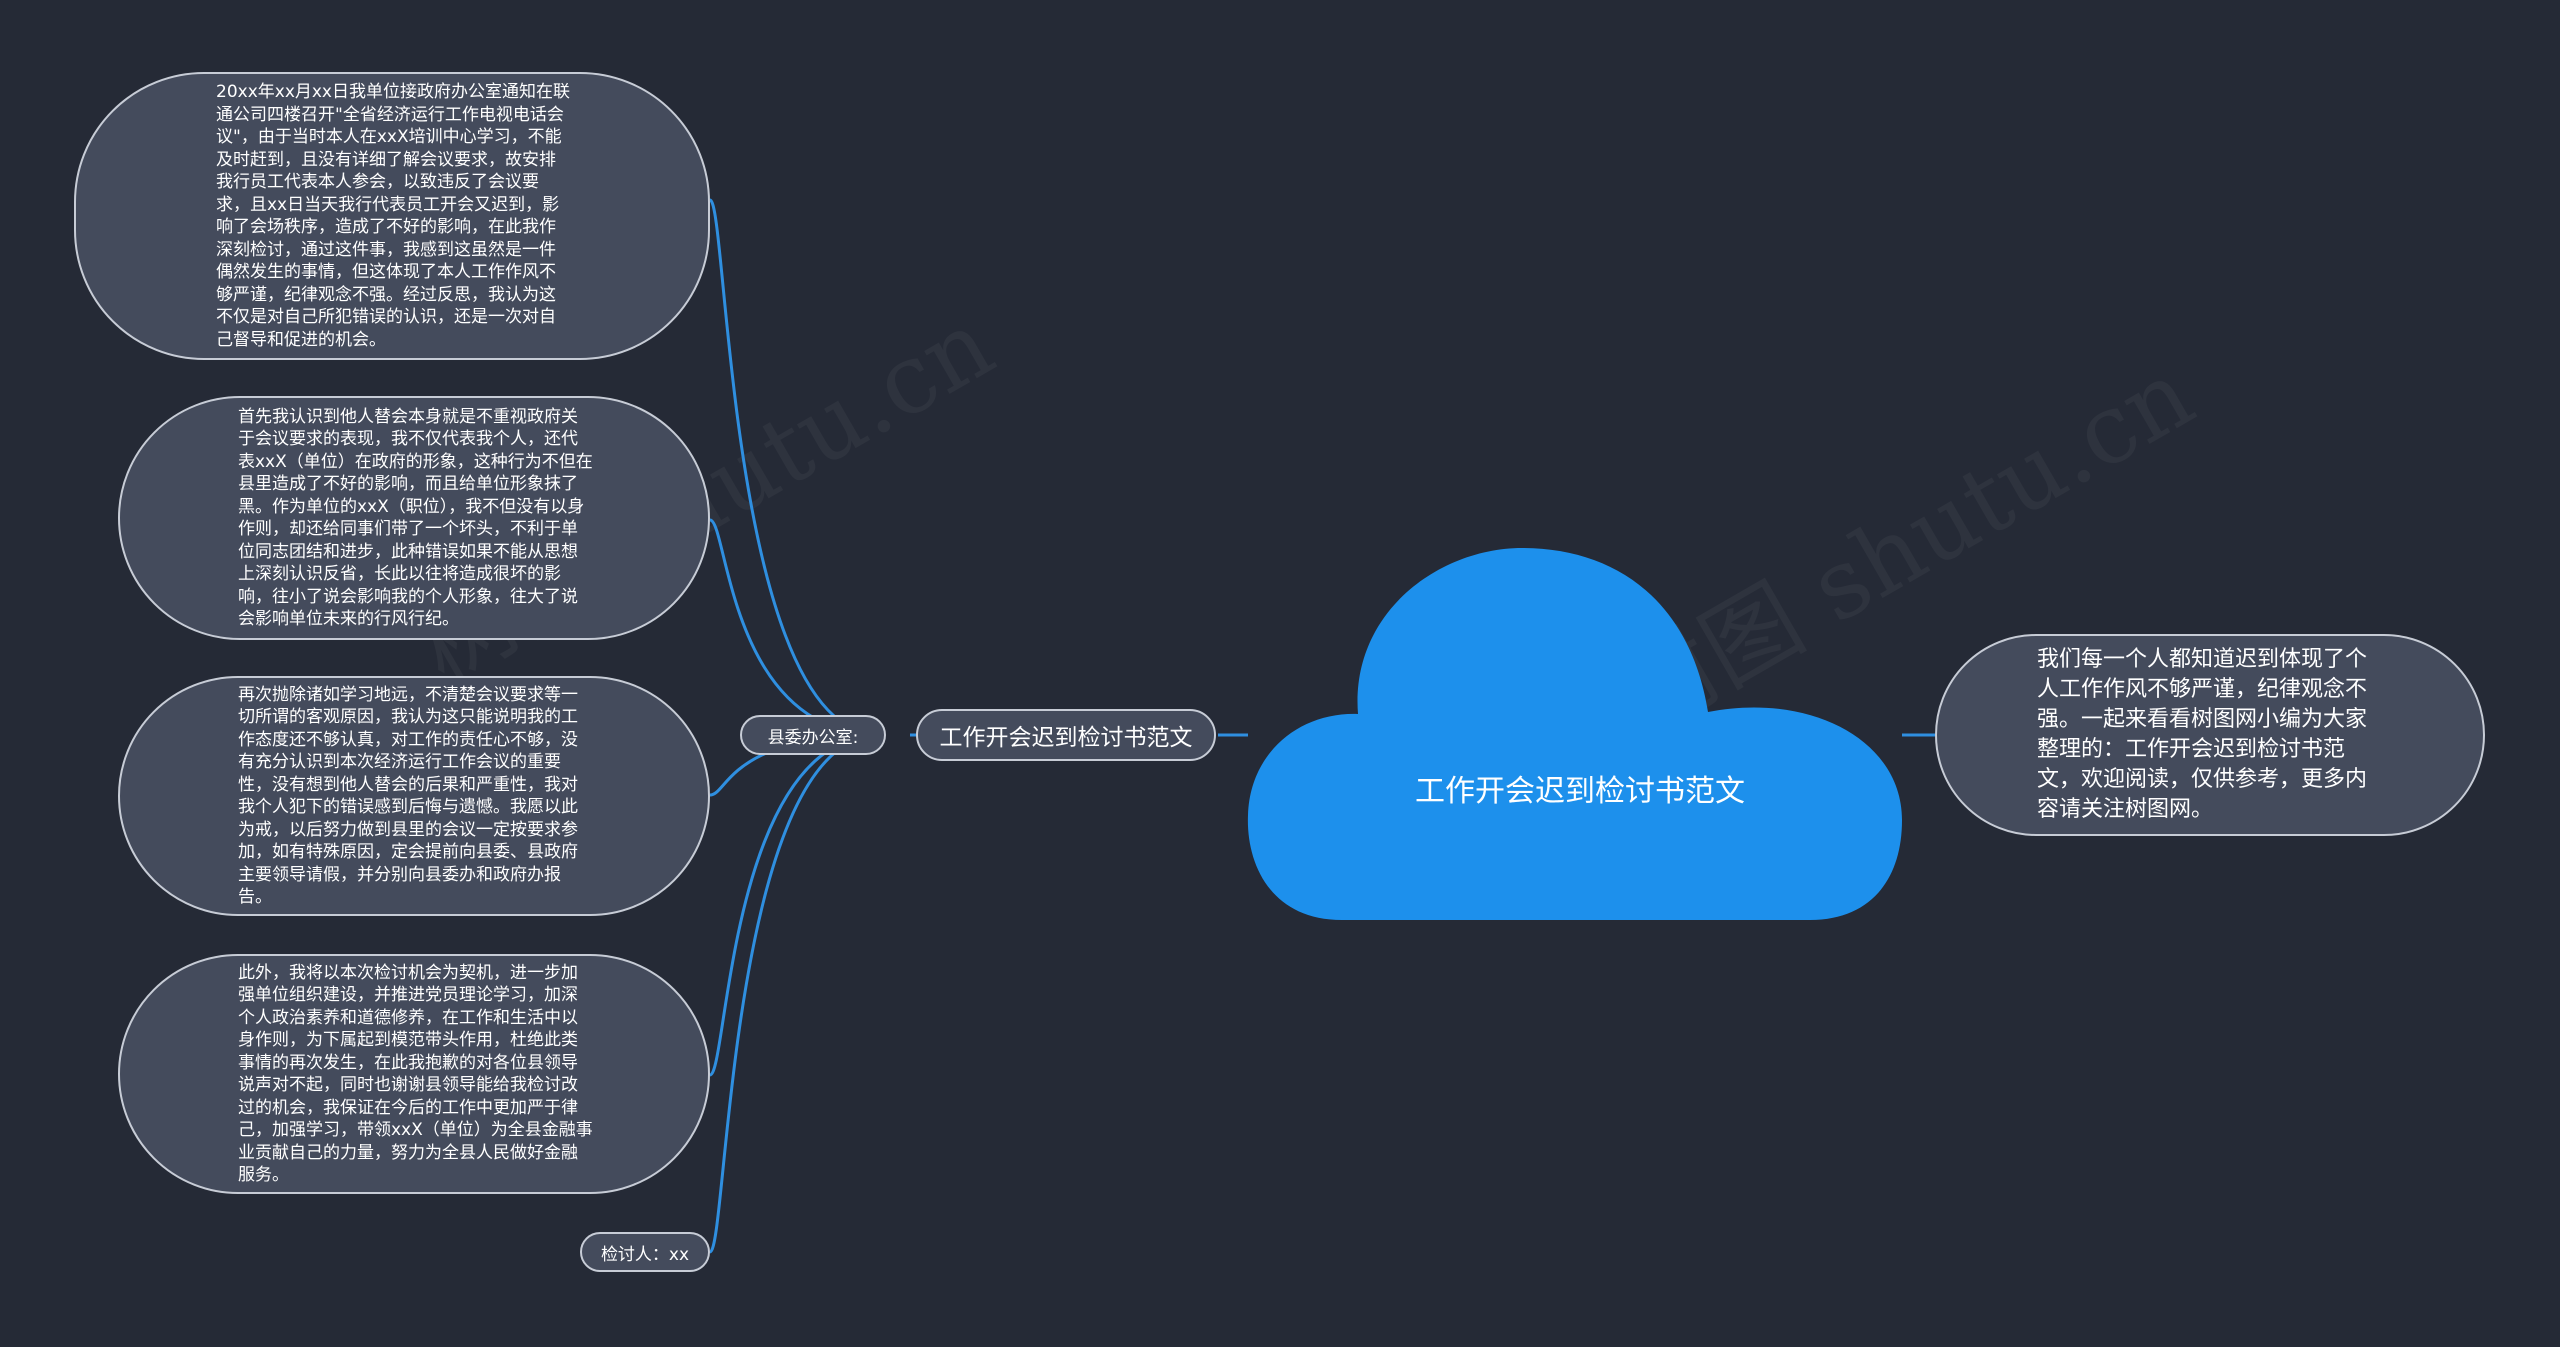 This screenshot has height=1347, width=2560. What do you see at coordinates (1066, 735) in the screenshot?
I see `branch-node: 工作开会迟到检讨书范文` at bounding box center [1066, 735].